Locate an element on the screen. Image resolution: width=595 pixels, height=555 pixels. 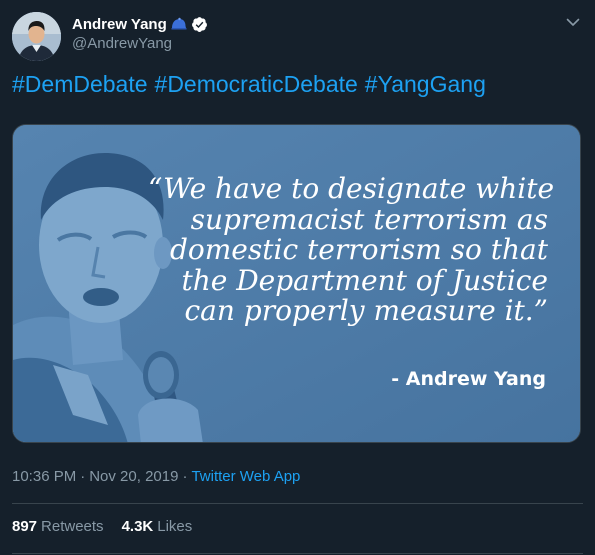
retweets-count: 897 is located at coordinates (25, 526).